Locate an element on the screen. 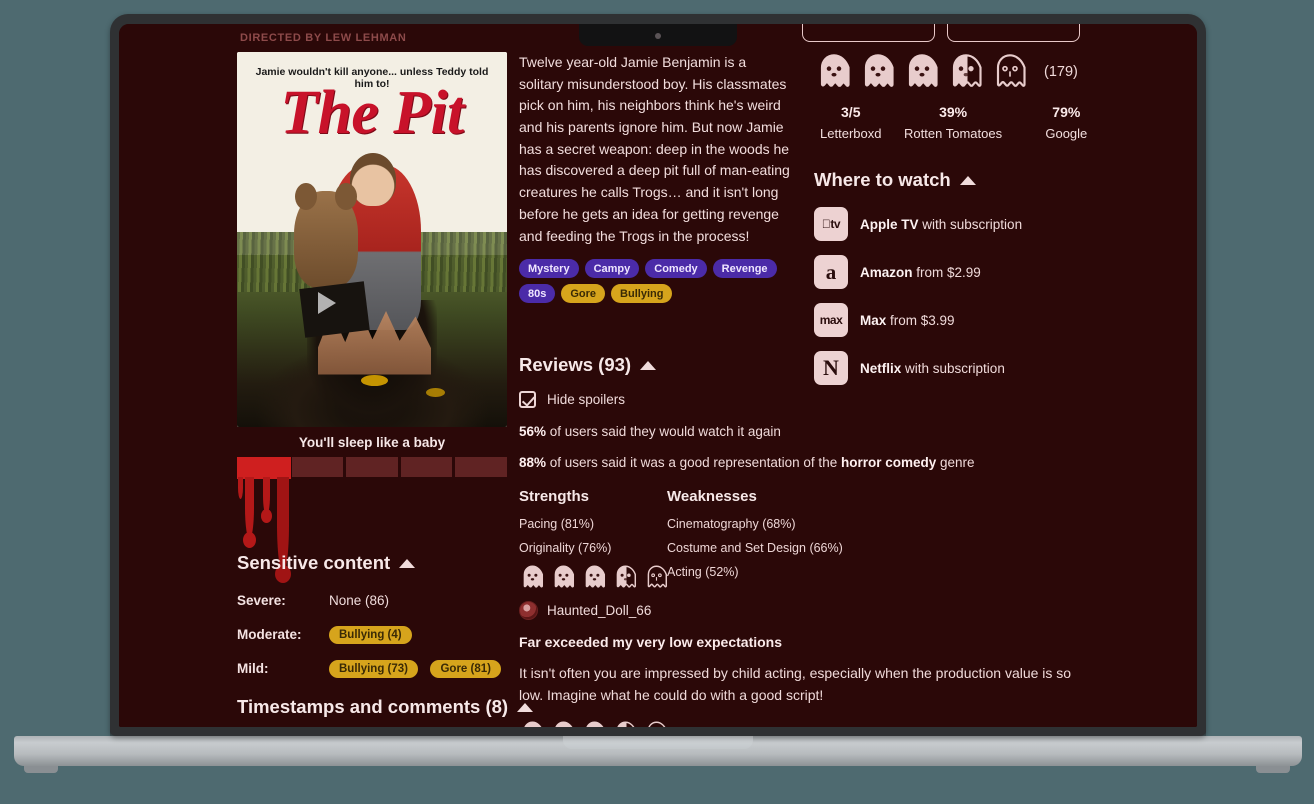 This screenshot has height=804, width=1314. sensitive-pill-group: Bullying (4) is located at coordinates (374, 634).